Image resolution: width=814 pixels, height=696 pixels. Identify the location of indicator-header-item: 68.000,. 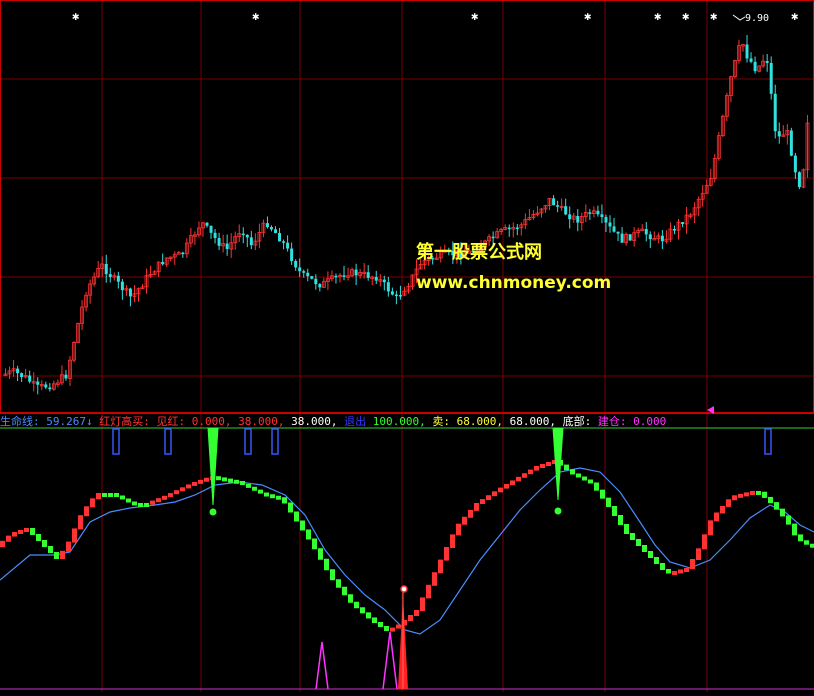
(536, 421).